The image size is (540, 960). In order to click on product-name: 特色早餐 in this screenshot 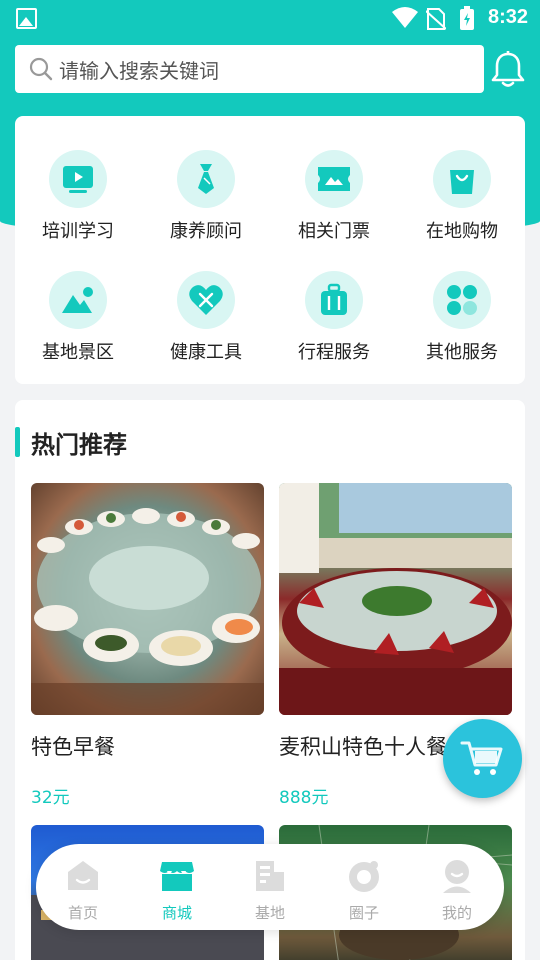, I will do `click(73, 747)`.